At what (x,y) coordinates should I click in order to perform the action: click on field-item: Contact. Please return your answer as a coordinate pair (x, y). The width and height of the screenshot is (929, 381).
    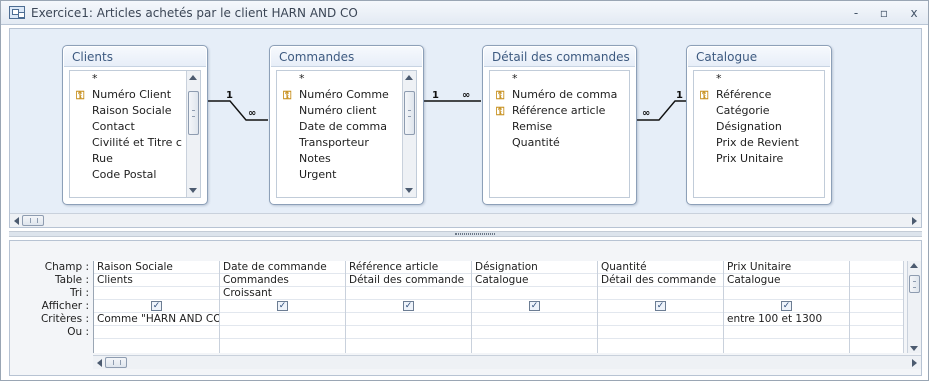
    Looking at the image, I should click on (135, 127).